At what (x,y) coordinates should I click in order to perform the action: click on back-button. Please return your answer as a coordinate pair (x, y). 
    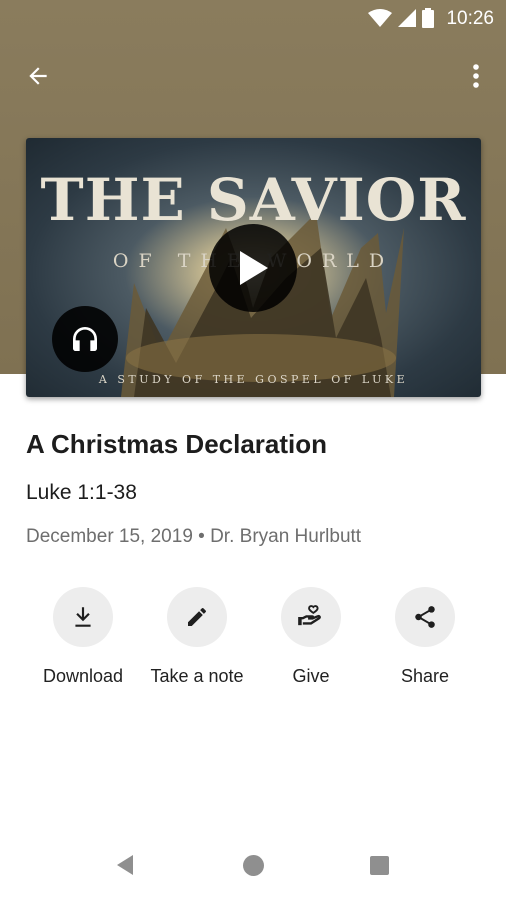
    Looking at the image, I should click on (38, 76).